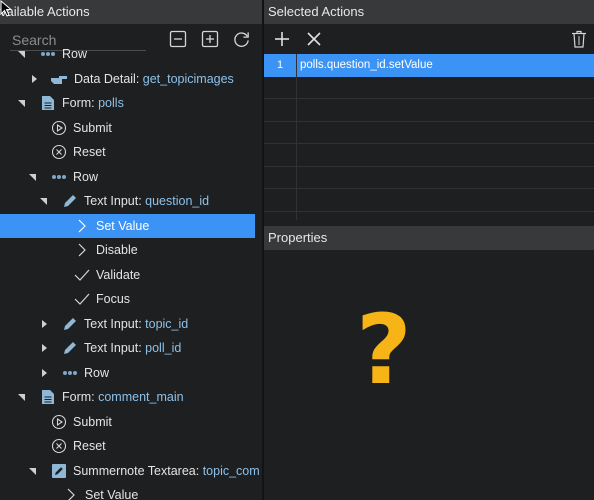  Describe the element at coordinates (166, 470) in the screenshot. I see `tree-node-label: Summernote Textarea: topic_com` at that location.